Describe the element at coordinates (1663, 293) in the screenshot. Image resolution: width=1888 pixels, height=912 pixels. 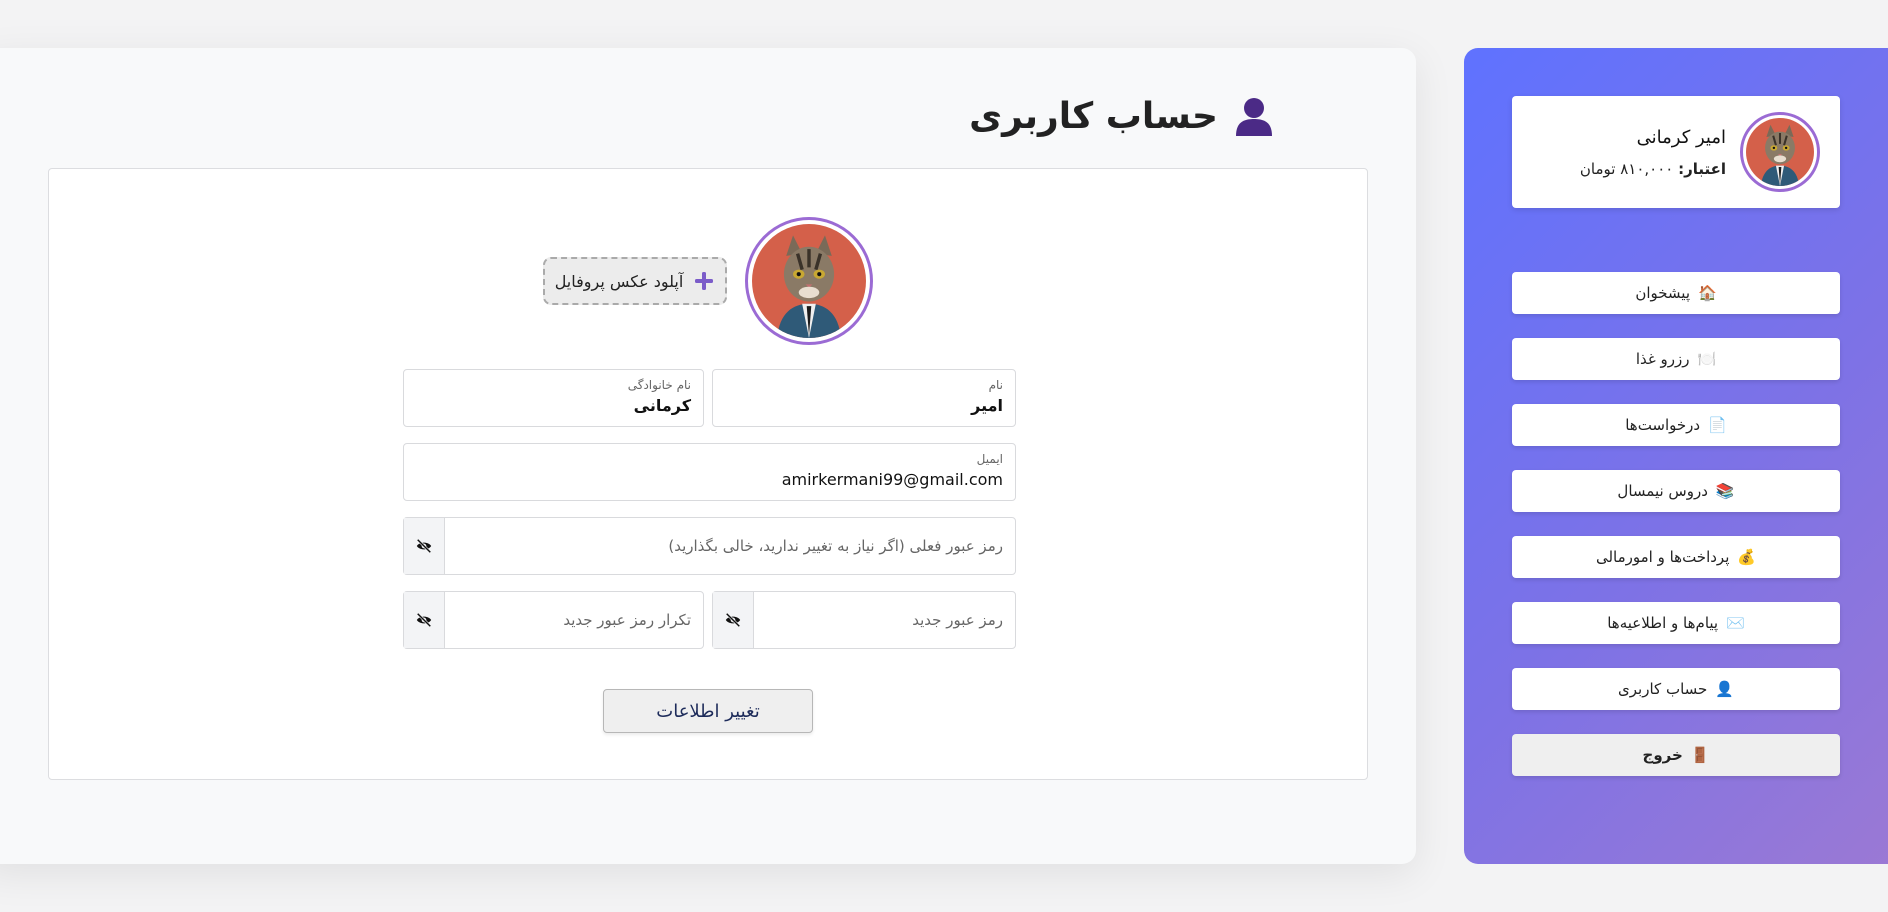
I see `sidebar-item-label: پیشخوان` at that location.